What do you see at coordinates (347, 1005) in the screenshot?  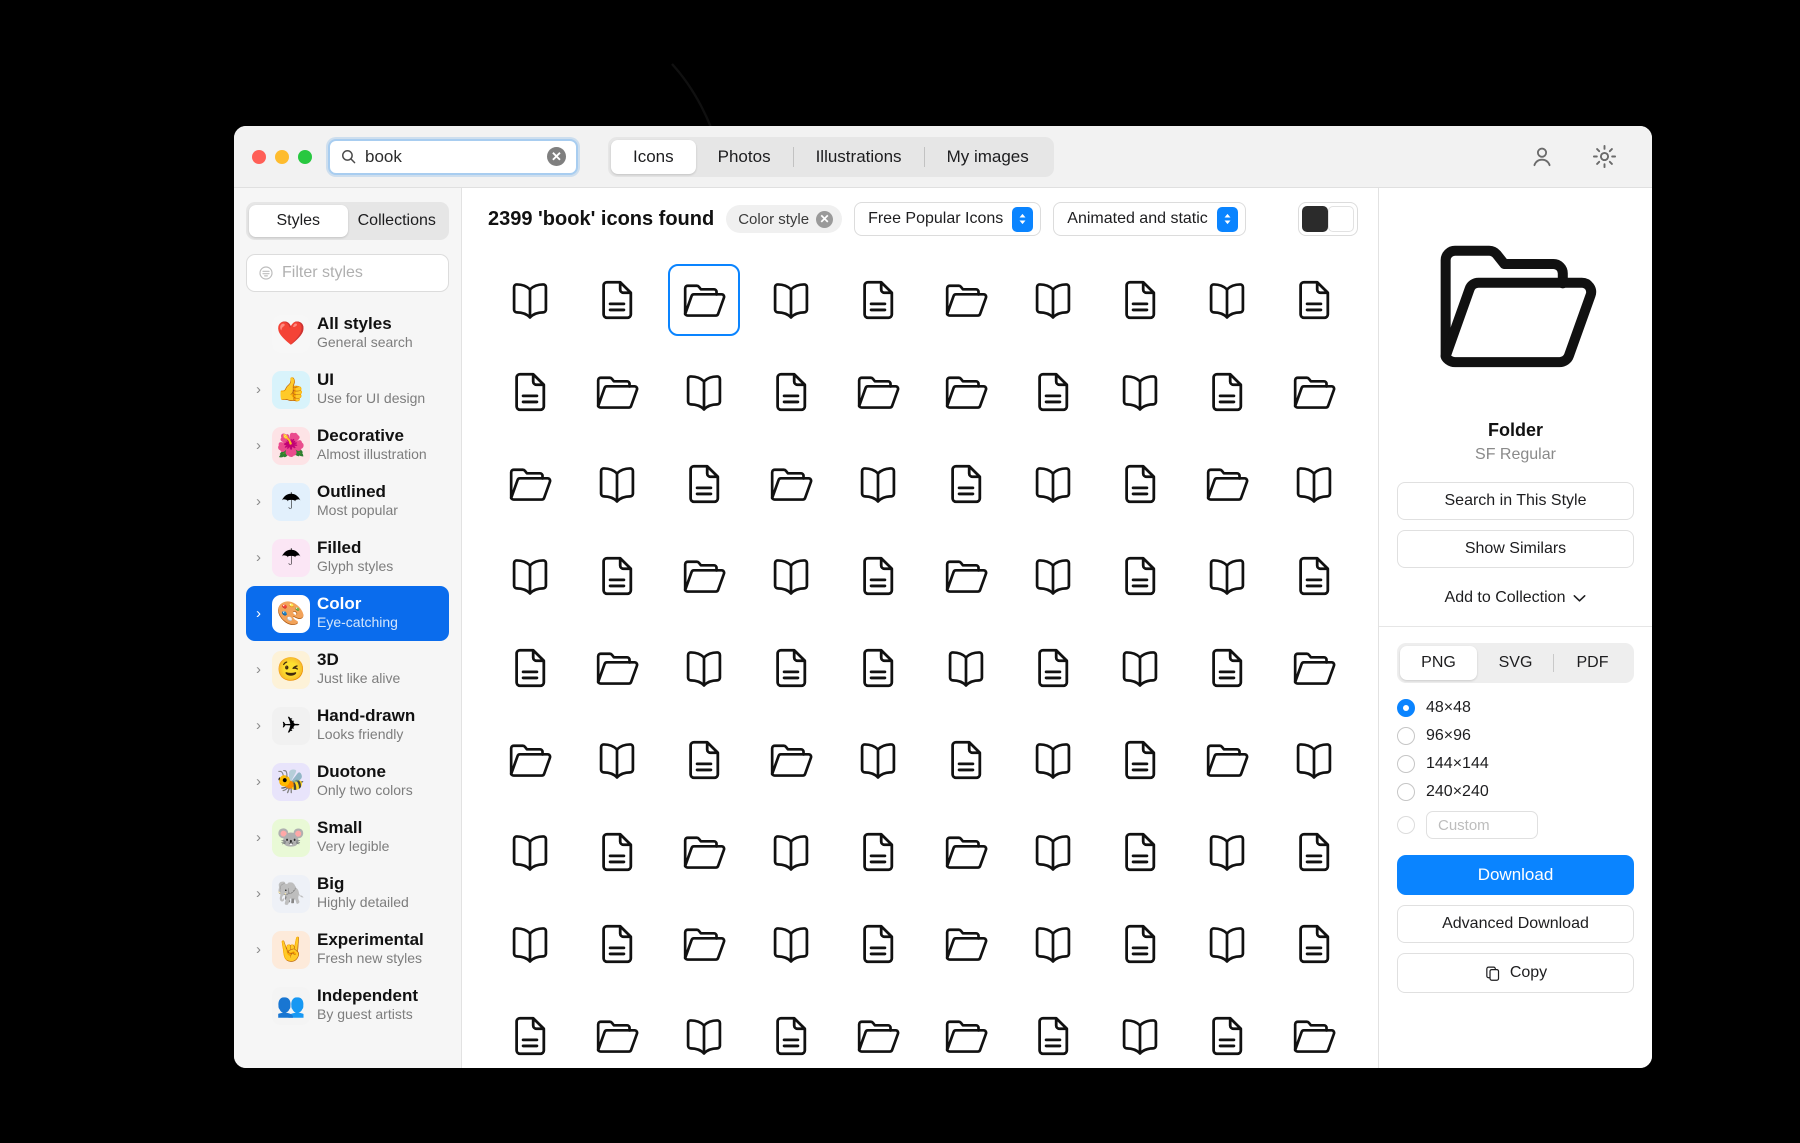 I see `sidebar-item-independent: ›👥IndependentBy guest artists` at bounding box center [347, 1005].